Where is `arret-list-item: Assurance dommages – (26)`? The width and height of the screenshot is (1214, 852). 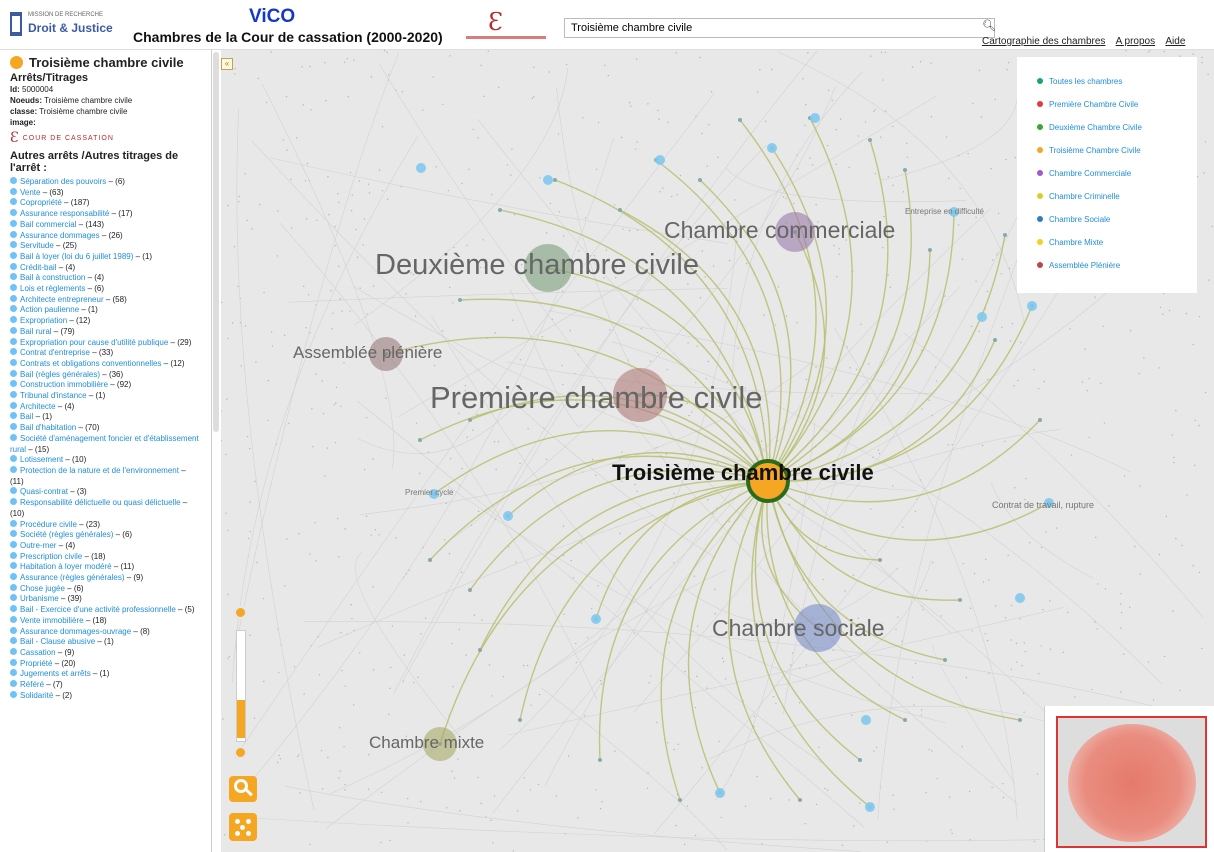 arret-list-item: Assurance dommages – (26) is located at coordinates (105, 236).